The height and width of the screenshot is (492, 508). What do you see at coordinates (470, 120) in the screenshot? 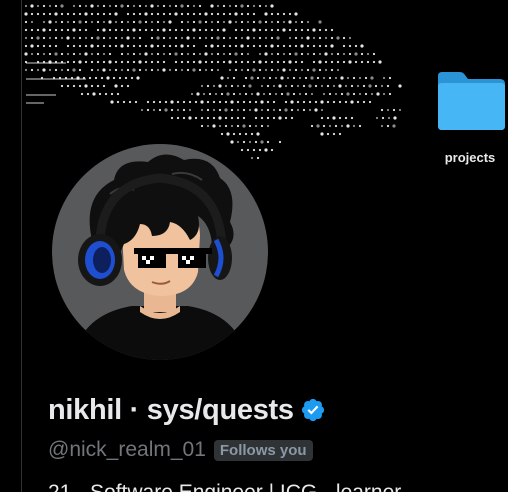
I see `projects-folder: projects` at bounding box center [470, 120].